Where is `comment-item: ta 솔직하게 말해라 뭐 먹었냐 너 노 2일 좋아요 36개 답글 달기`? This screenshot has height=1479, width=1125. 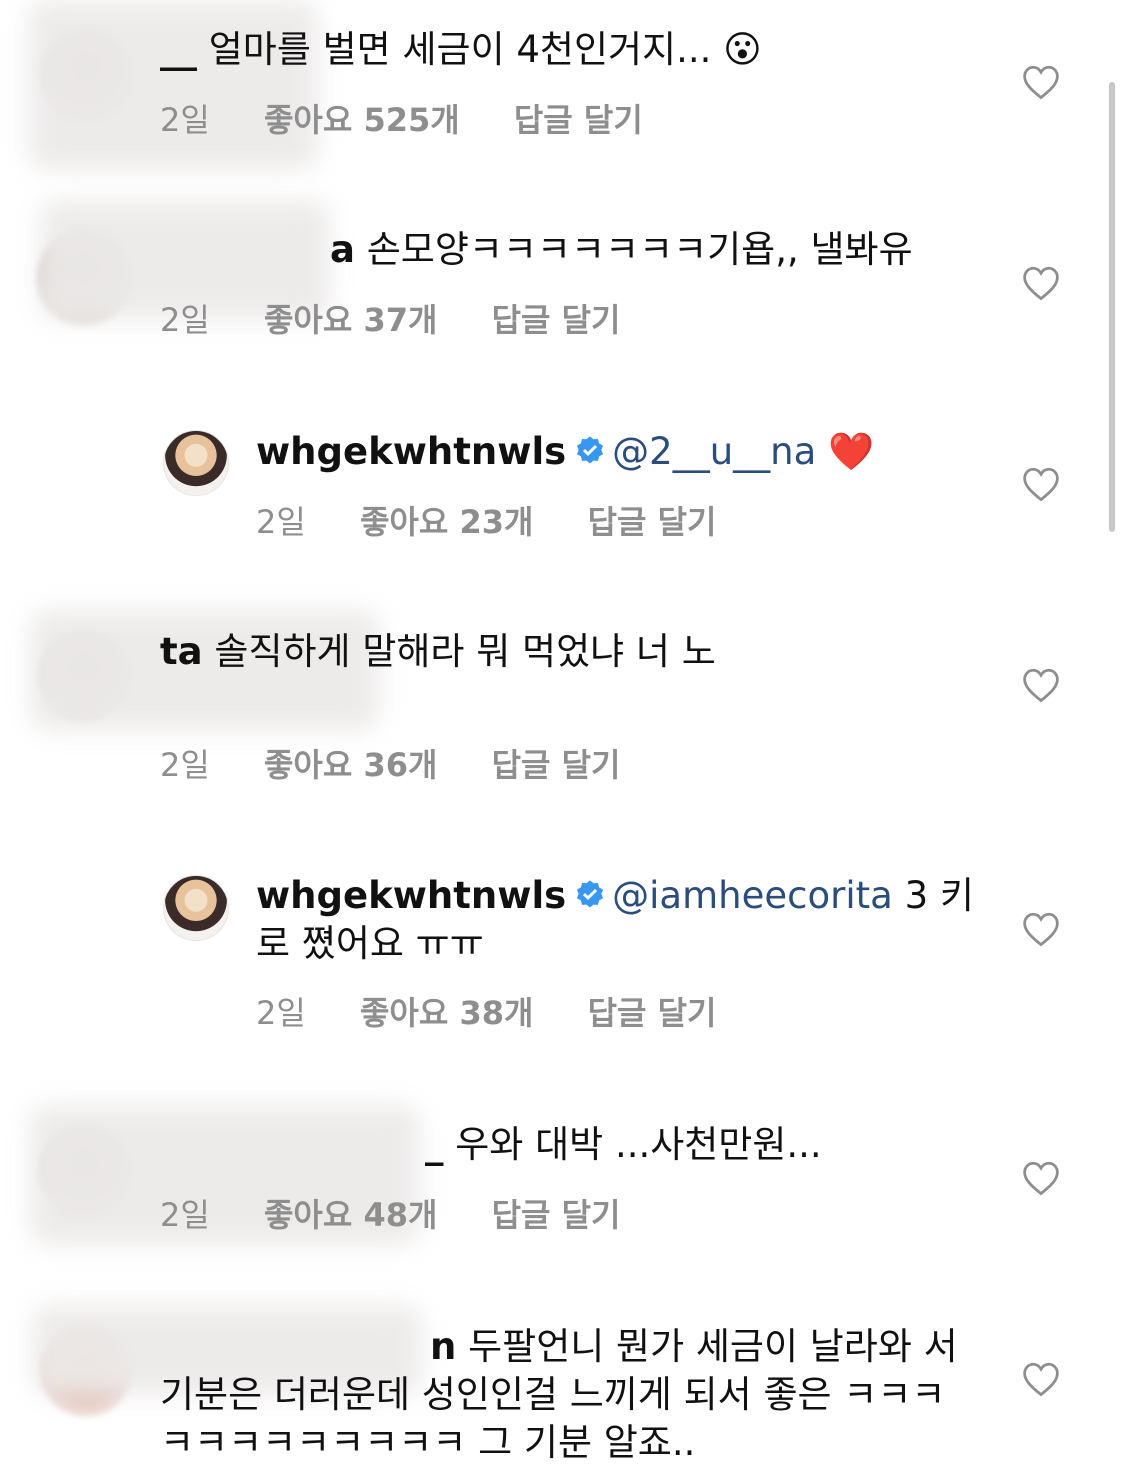 comment-item: ta 솔직하게 말해라 뭐 먹었냐 너 노 2일 좋아요 36개 답글 달기 is located at coordinates (562, 710).